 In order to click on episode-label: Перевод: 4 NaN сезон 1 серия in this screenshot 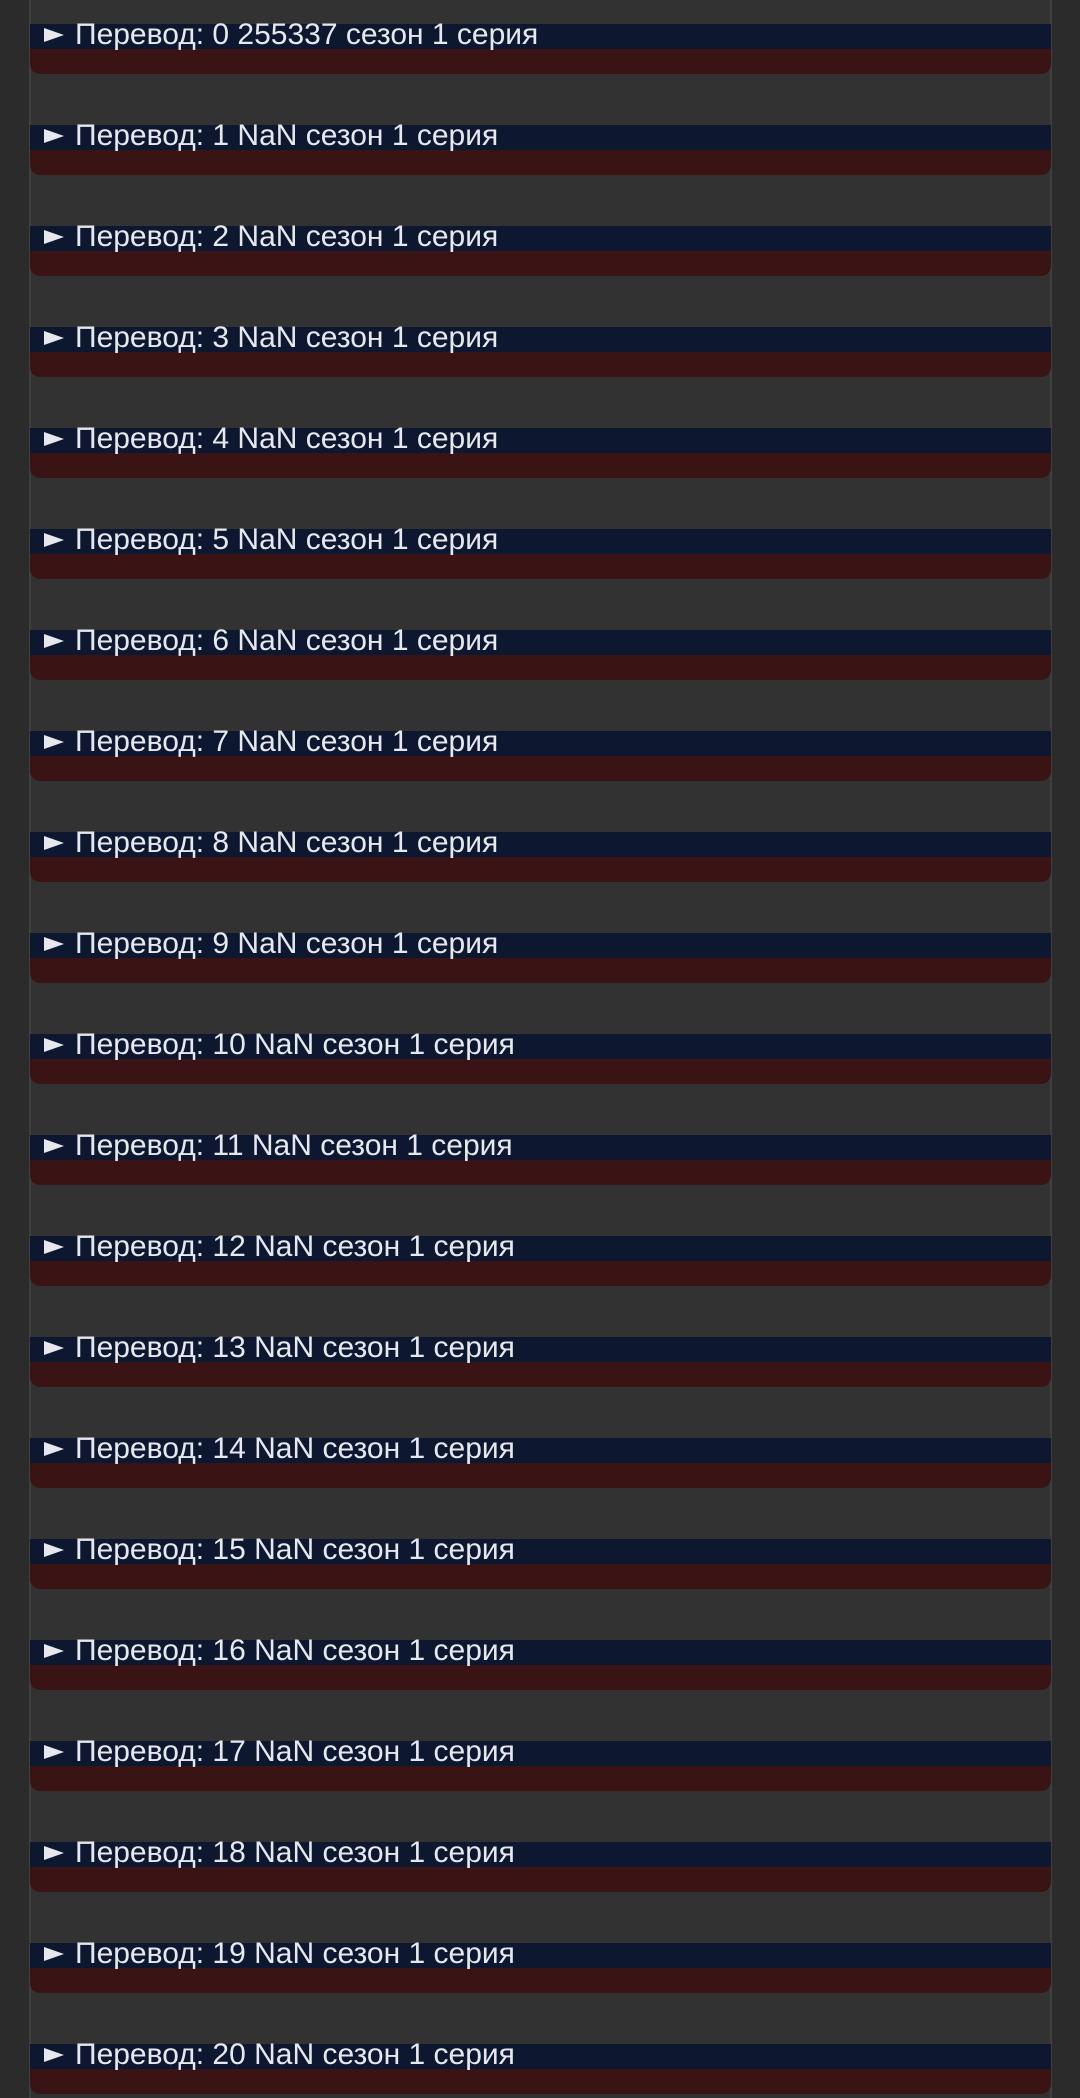, I will do `click(287, 438)`.